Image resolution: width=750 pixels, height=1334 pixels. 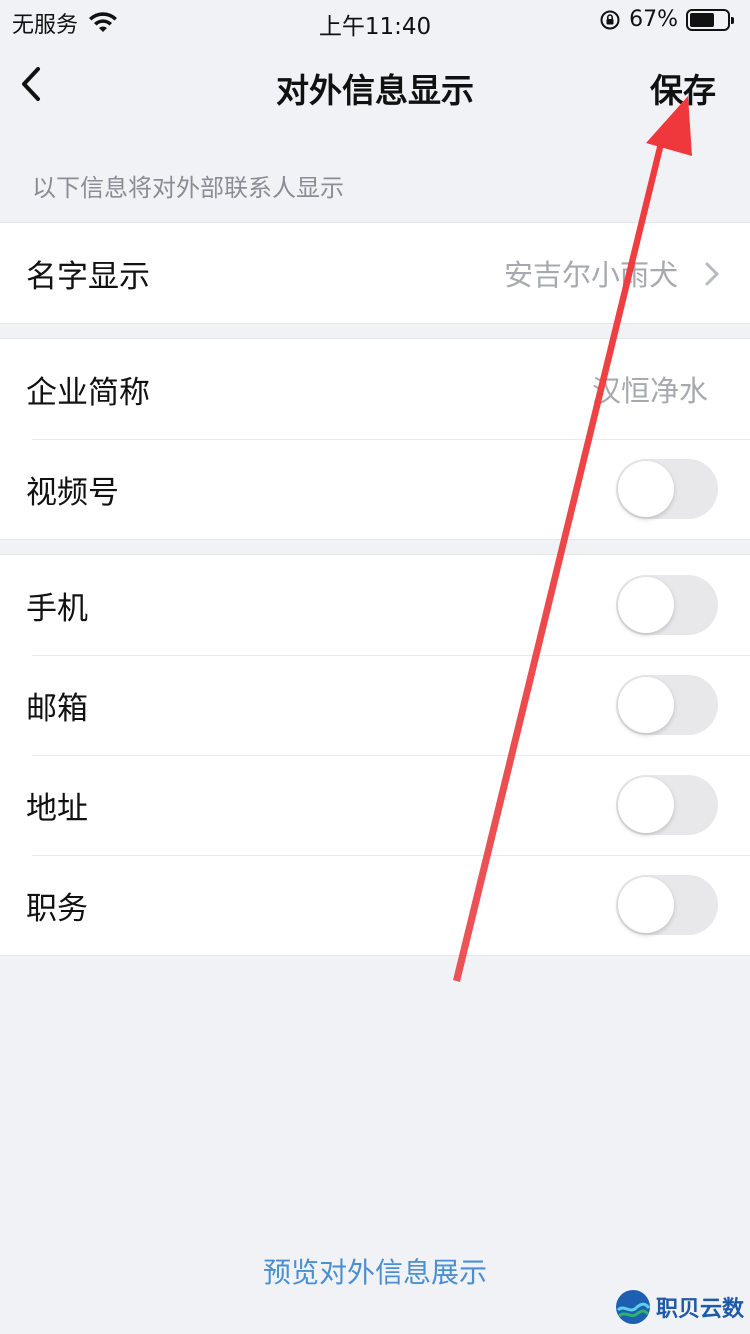 I want to click on address-toggle, so click(x=667, y=805).